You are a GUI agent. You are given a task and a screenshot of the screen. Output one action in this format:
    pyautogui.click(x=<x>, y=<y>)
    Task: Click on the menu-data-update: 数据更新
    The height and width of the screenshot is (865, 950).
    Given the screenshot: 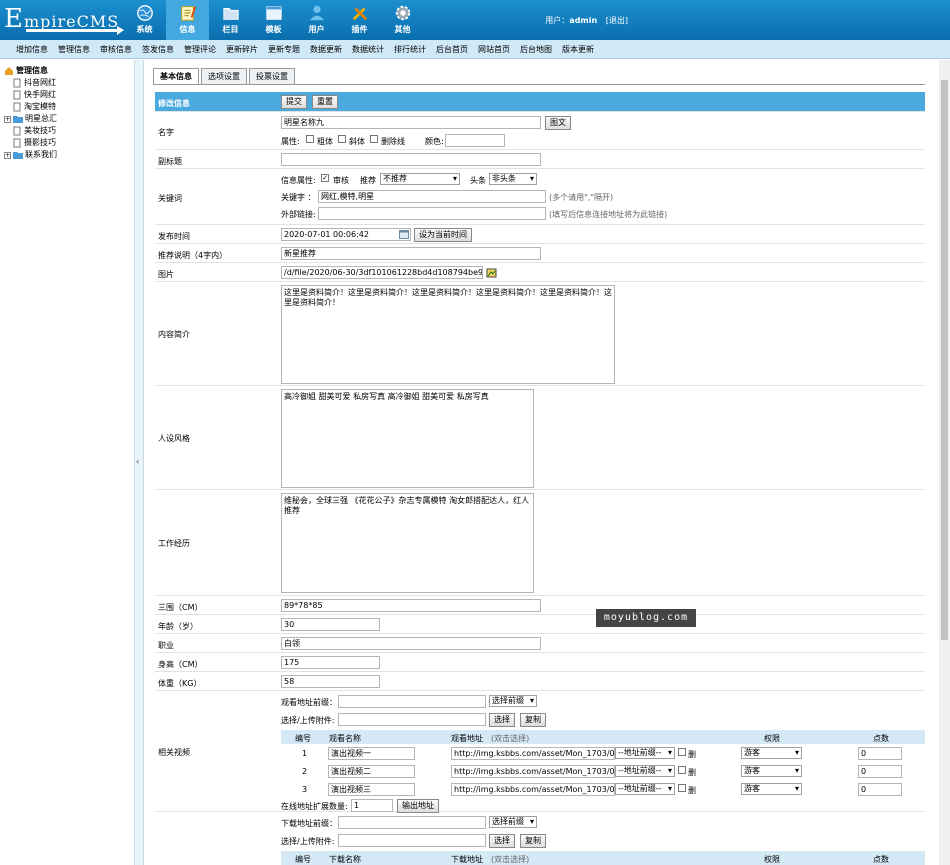 What is the action you would take?
    pyautogui.click(x=326, y=49)
    